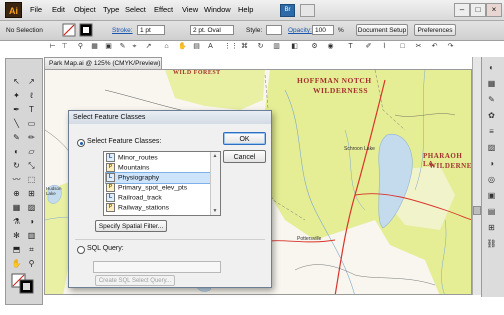 The width and height of the screenshot is (504, 315). What do you see at coordinates (244, 47) in the screenshot?
I see `map-icon: ⌘` at bounding box center [244, 47].